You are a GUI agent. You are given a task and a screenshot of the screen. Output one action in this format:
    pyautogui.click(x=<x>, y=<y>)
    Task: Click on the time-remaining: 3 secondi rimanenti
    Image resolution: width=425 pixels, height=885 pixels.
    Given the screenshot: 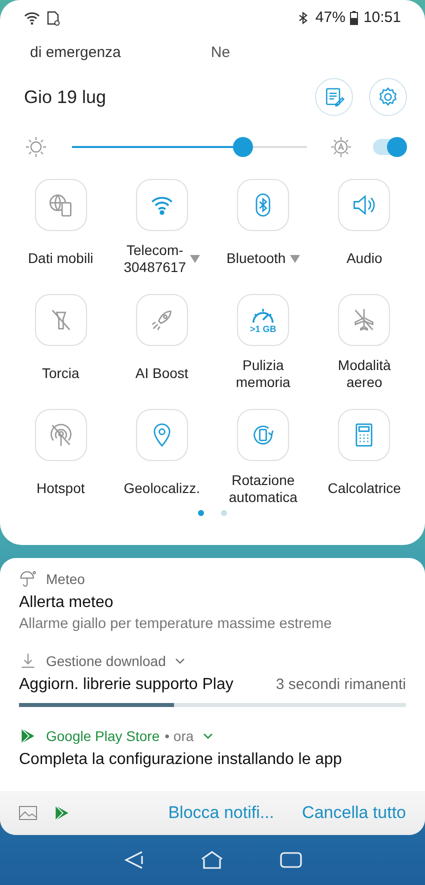 What is the action you would take?
    pyautogui.click(x=341, y=685)
    